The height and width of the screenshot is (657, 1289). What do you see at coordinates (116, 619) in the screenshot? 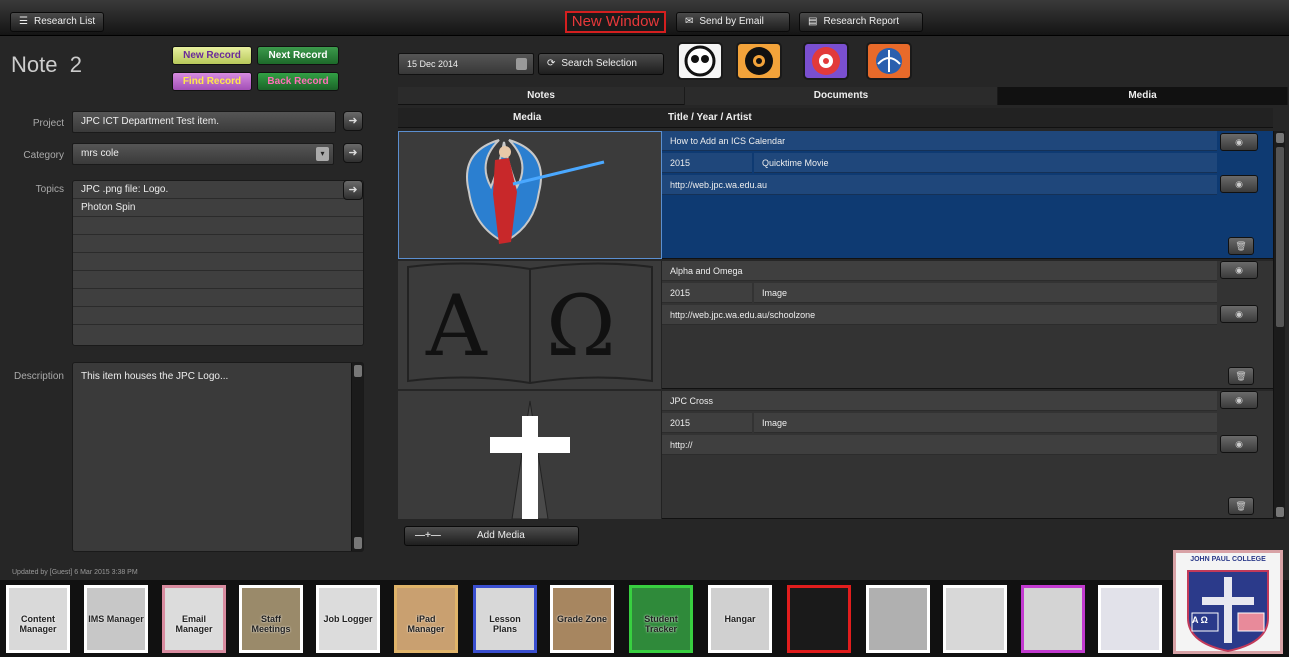
I see `dock-ims-manager: IMS Manager` at bounding box center [116, 619].